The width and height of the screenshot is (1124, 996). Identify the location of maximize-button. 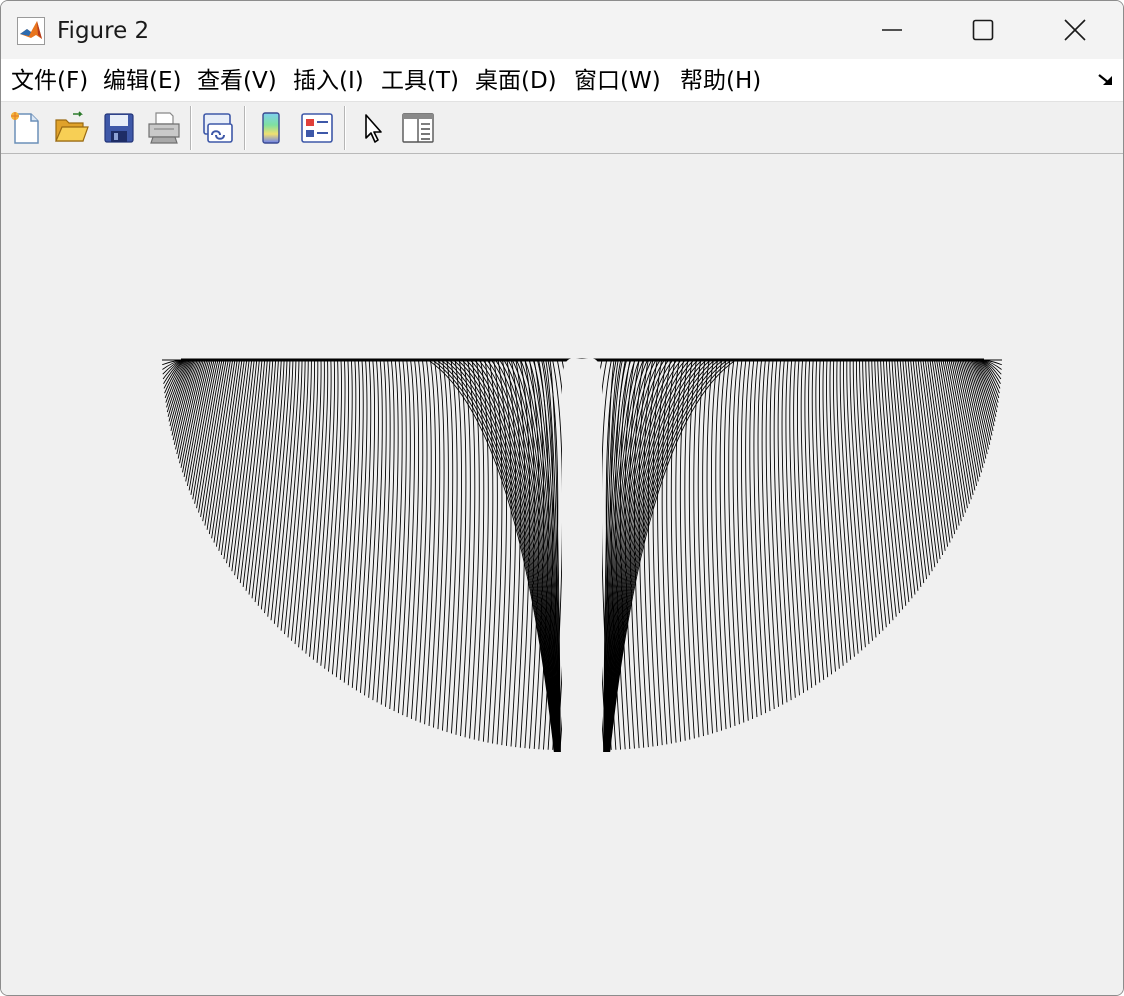
(983, 30).